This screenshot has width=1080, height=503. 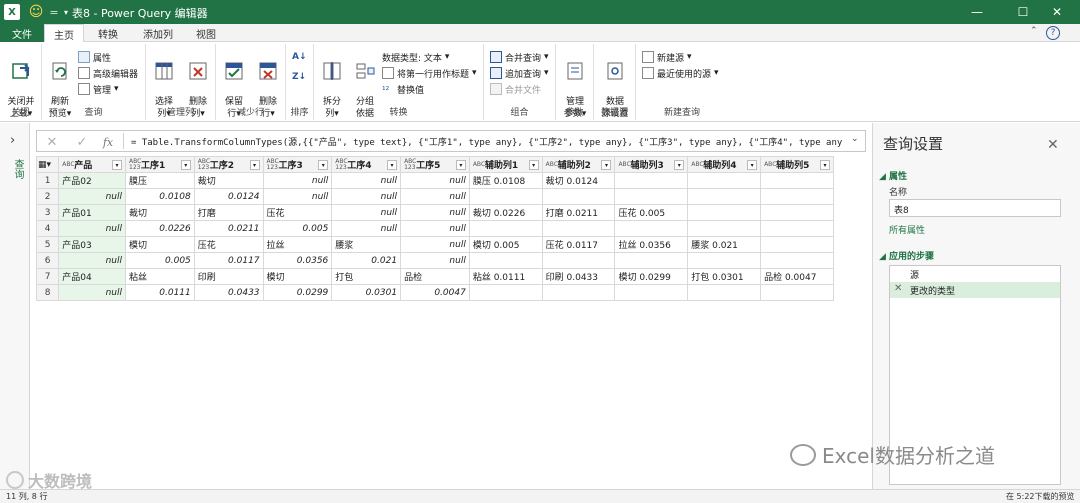 What do you see at coordinates (505, 228) in the screenshot?
I see `table-cell` at bounding box center [505, 228].